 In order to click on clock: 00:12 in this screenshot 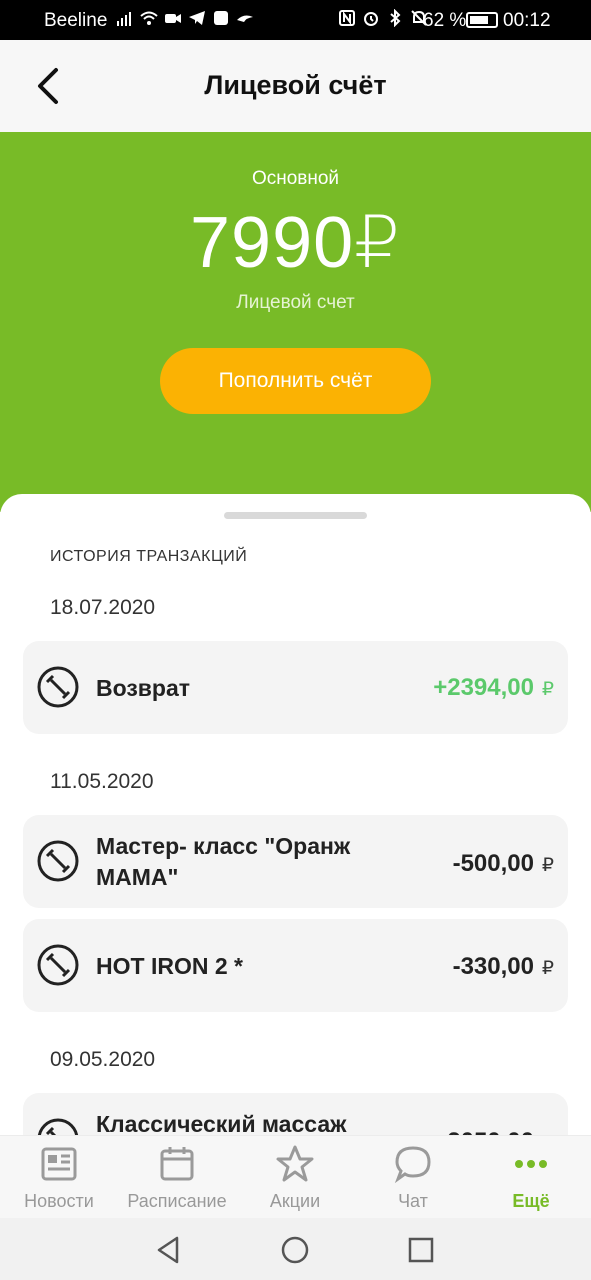, I will do `click(527, 20)`.